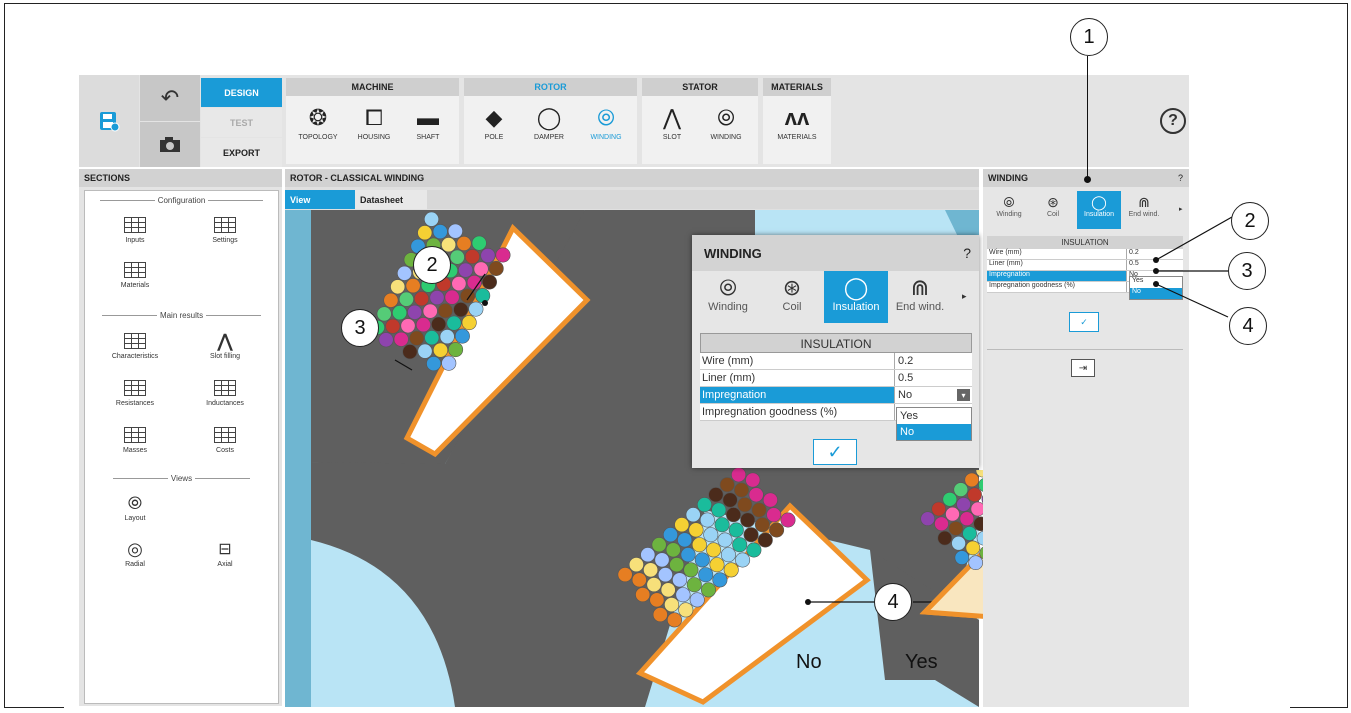  Describe the element at coordinates (494, 137) in the screenshot. I see `tool-label: POLE` at that location.